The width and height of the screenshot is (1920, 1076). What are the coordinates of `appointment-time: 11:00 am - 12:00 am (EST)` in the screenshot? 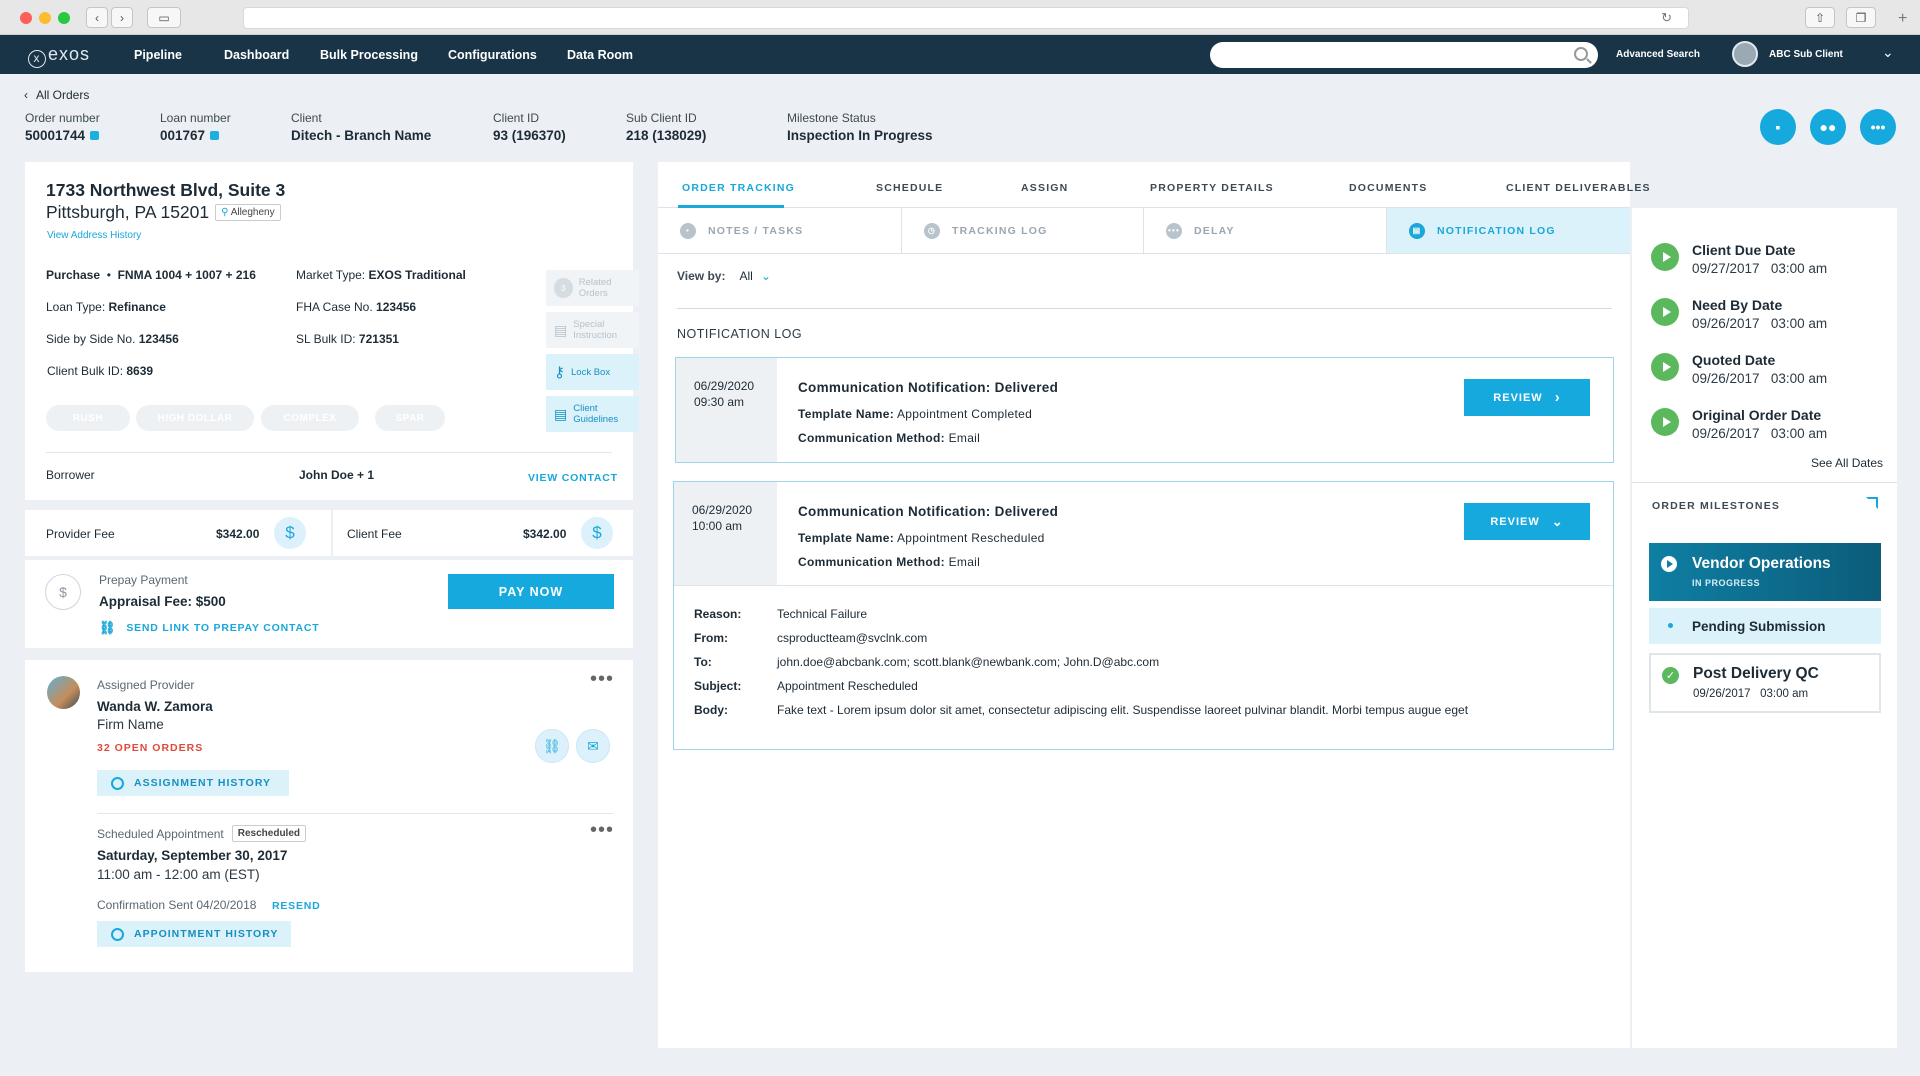 It's located at (178, 874).